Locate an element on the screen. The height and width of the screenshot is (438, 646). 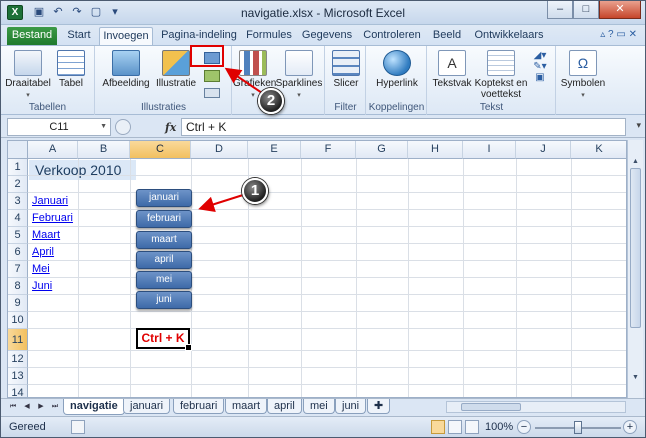
row-header-5: 5 is located at coordinates (18, 235).